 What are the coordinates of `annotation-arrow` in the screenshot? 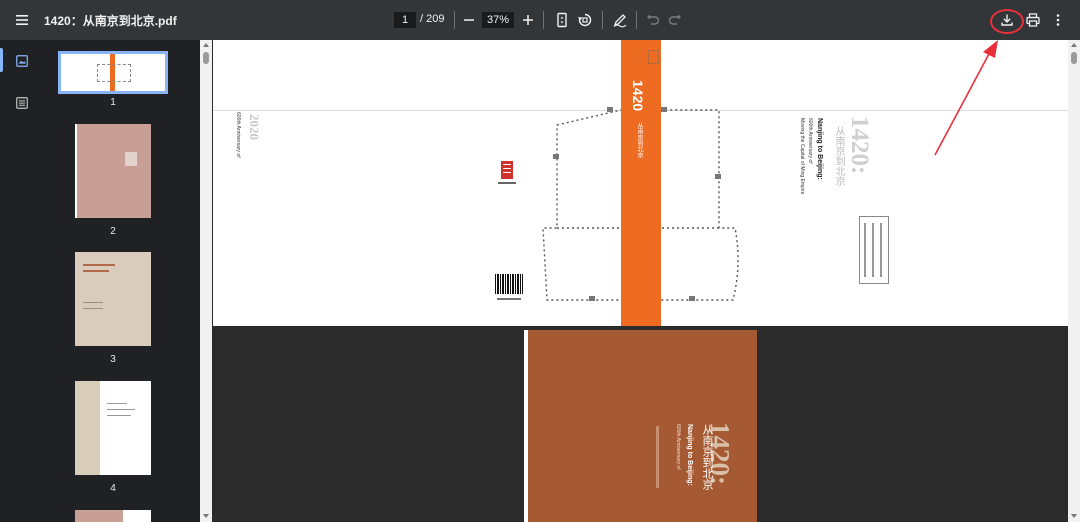 It's located at (966, 98).